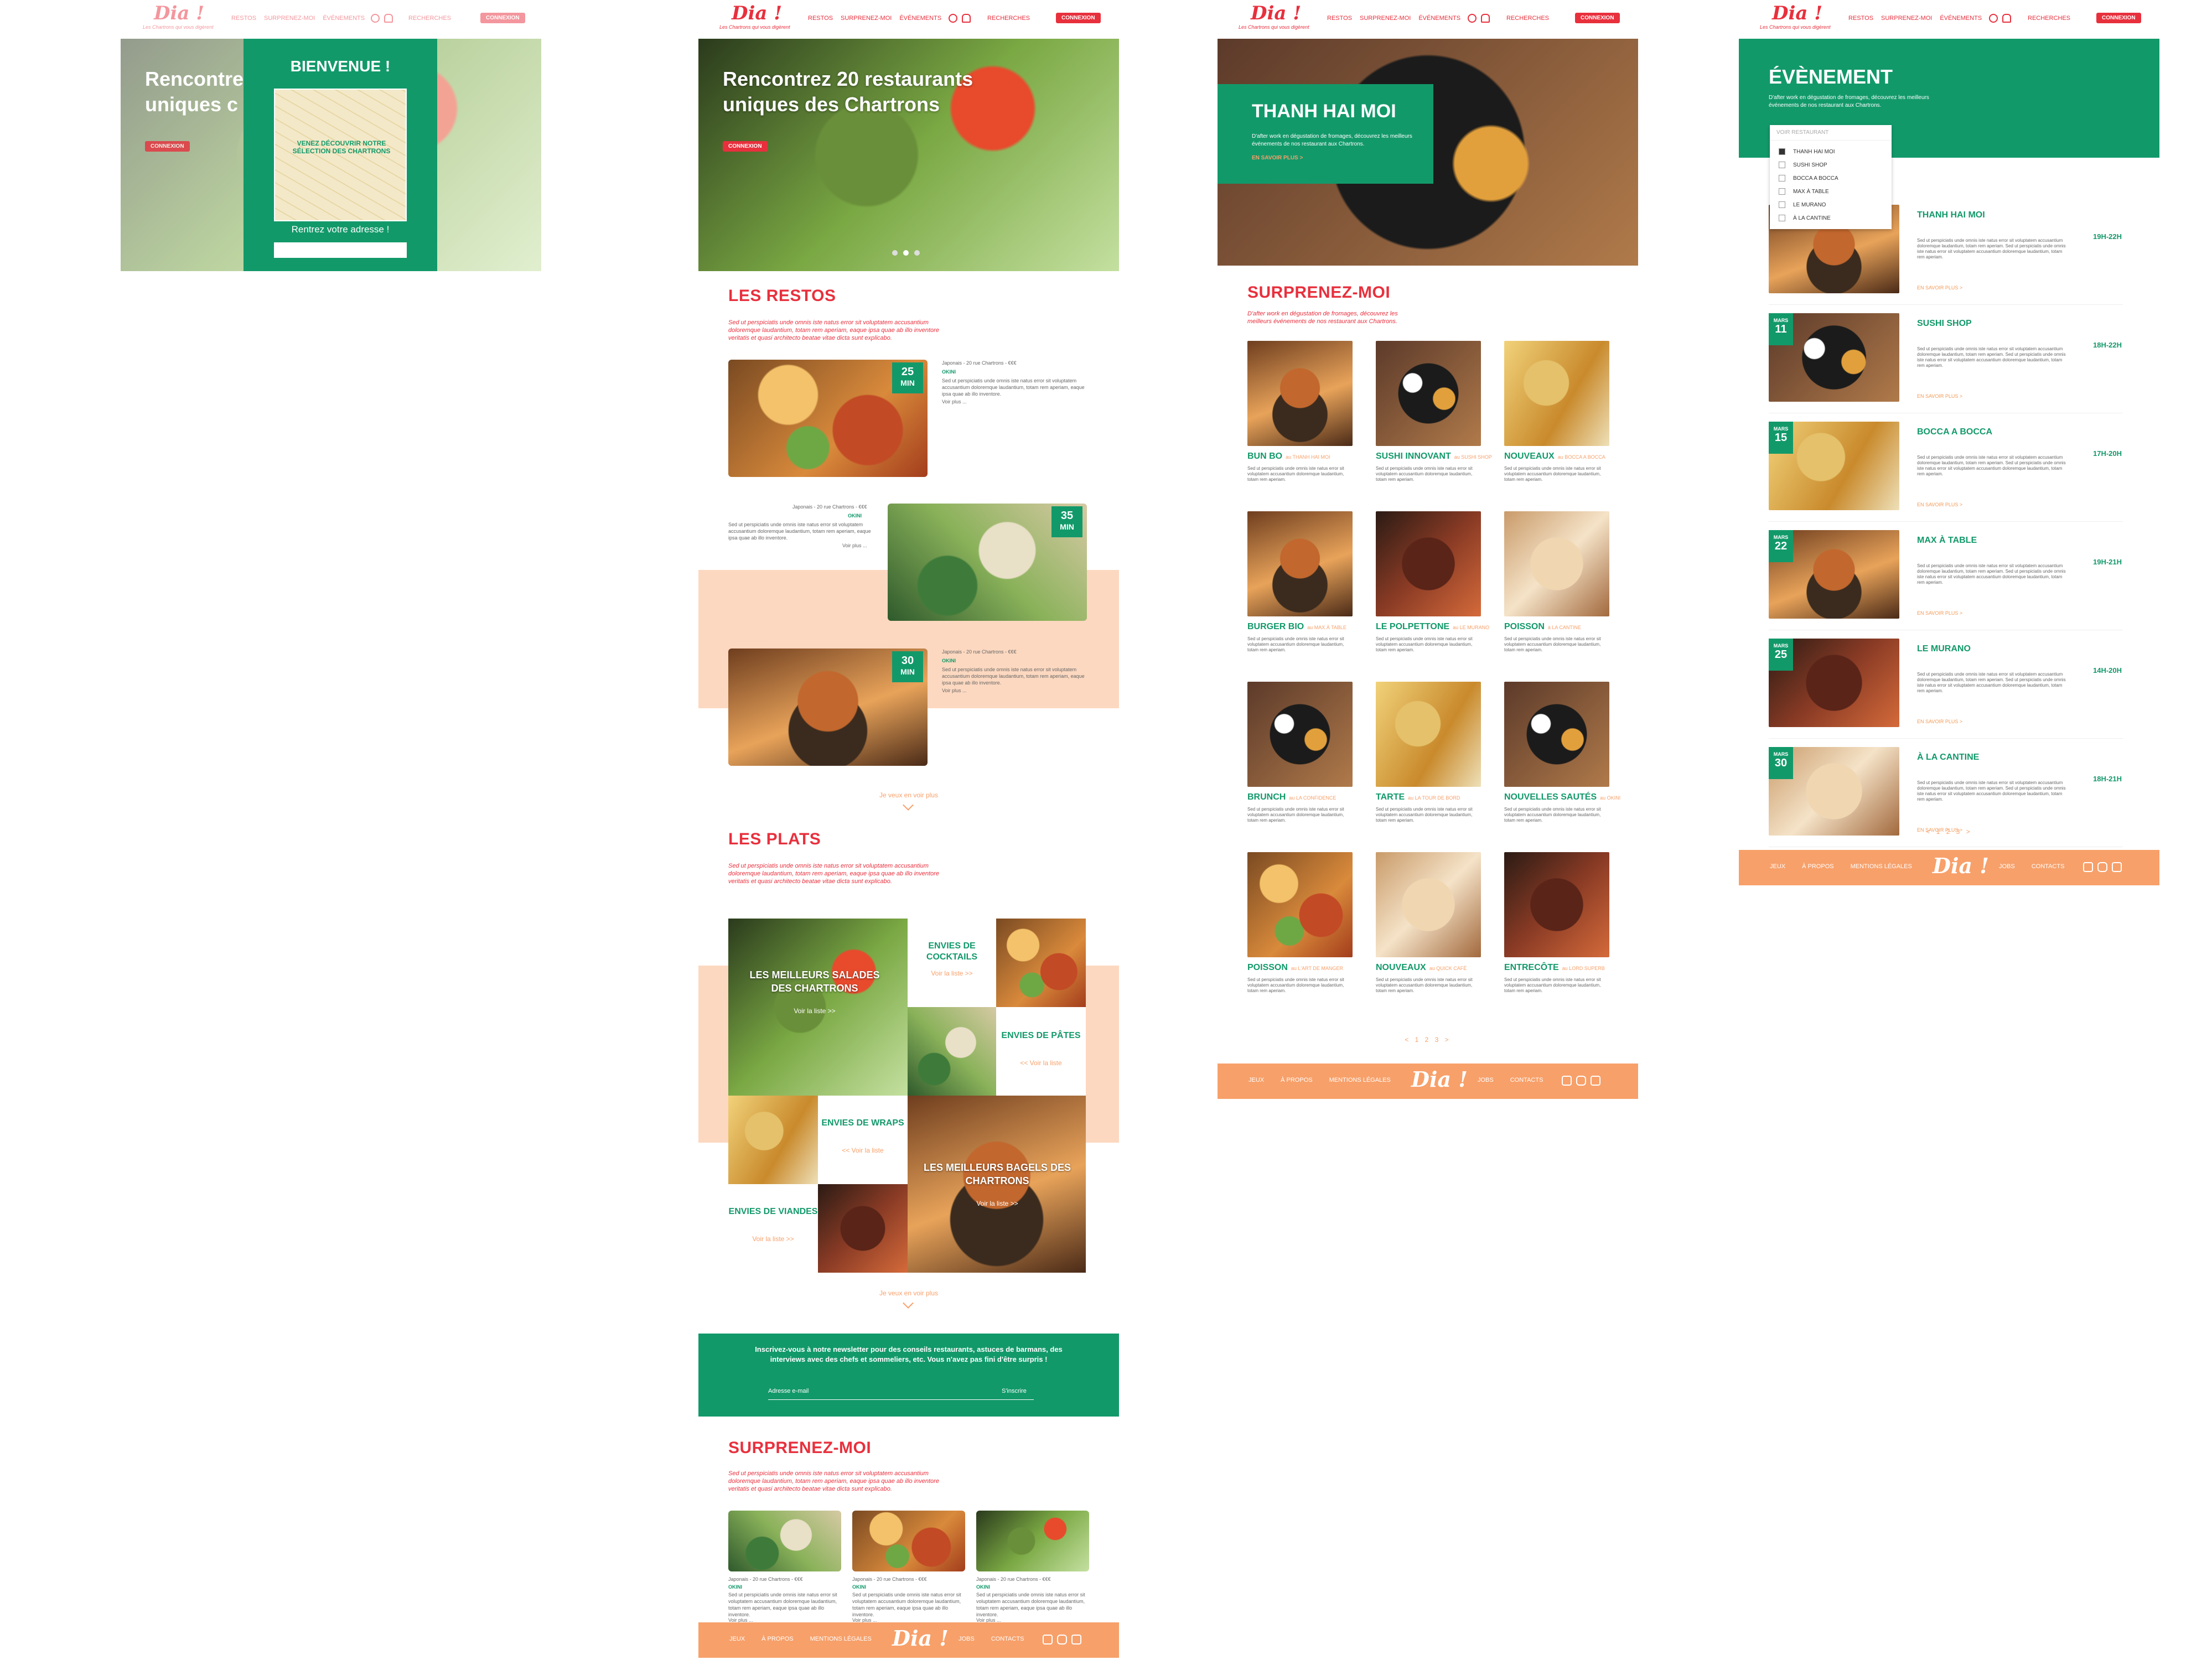 Image resolution: width=2212 pixels, height=1660 pixels. What do you see at coordinates (908, 806) in the screenshot?
I see `chevron-down-icon` at bounding box center [908, 806].